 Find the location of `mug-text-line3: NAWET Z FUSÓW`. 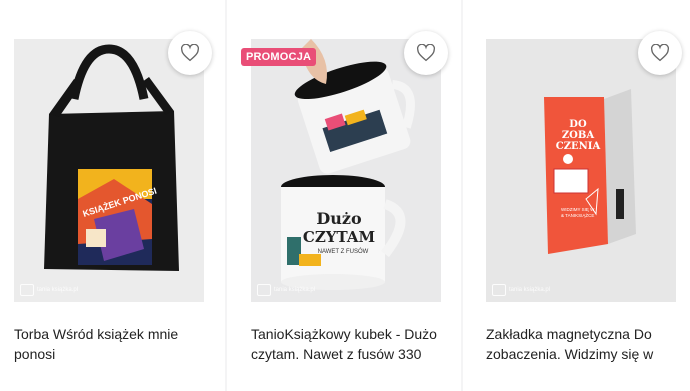

mug-text-line3: NAWET Z FUSÓW is located at coordinates (343, 251).